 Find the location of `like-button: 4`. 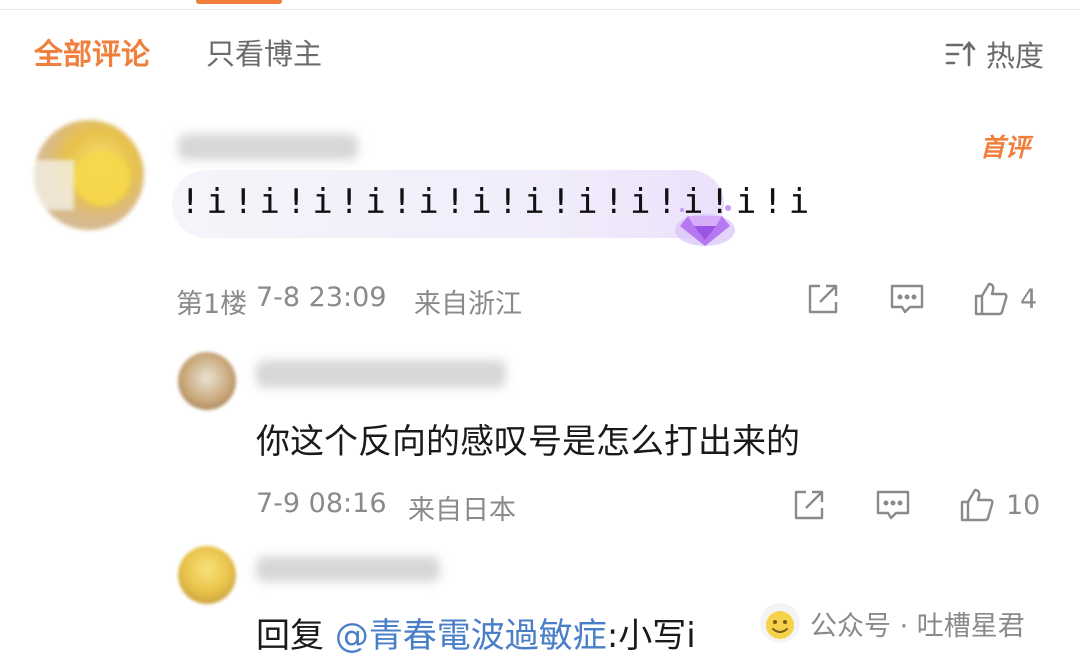

like-button: 4 is located at coordinates (1004, 299).